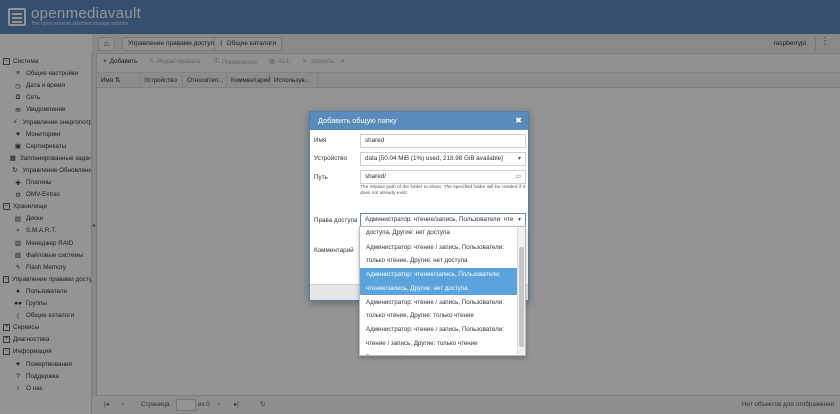 This screenshot has height=414, width=840. I want to click on option-text: Все: чтение/запись, so click(442, 353).